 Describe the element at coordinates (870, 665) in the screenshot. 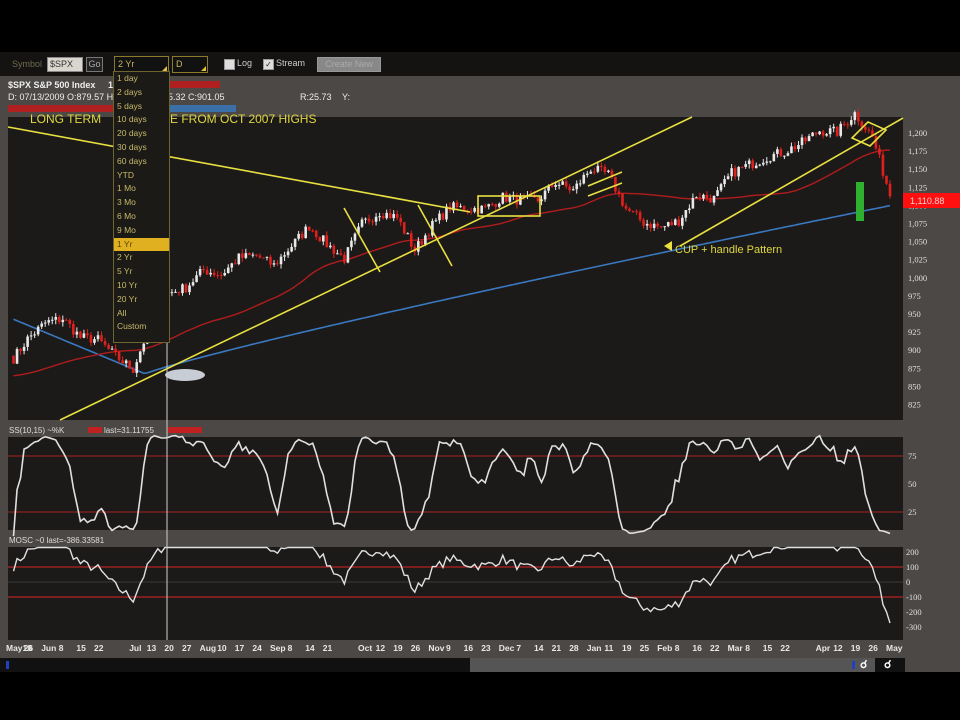

I see `zoom-in-icon: ☌` at that location.